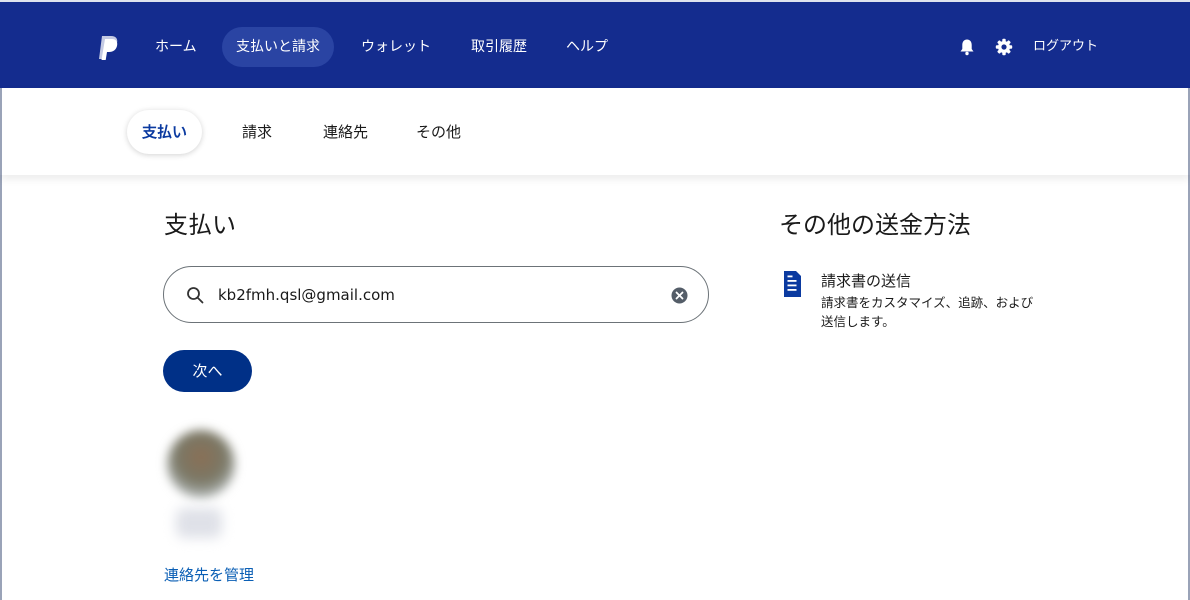  What do you see at coordinates (967, 47) in the screenshot?
I see `bell-icon` at bounding box center [967, 47].